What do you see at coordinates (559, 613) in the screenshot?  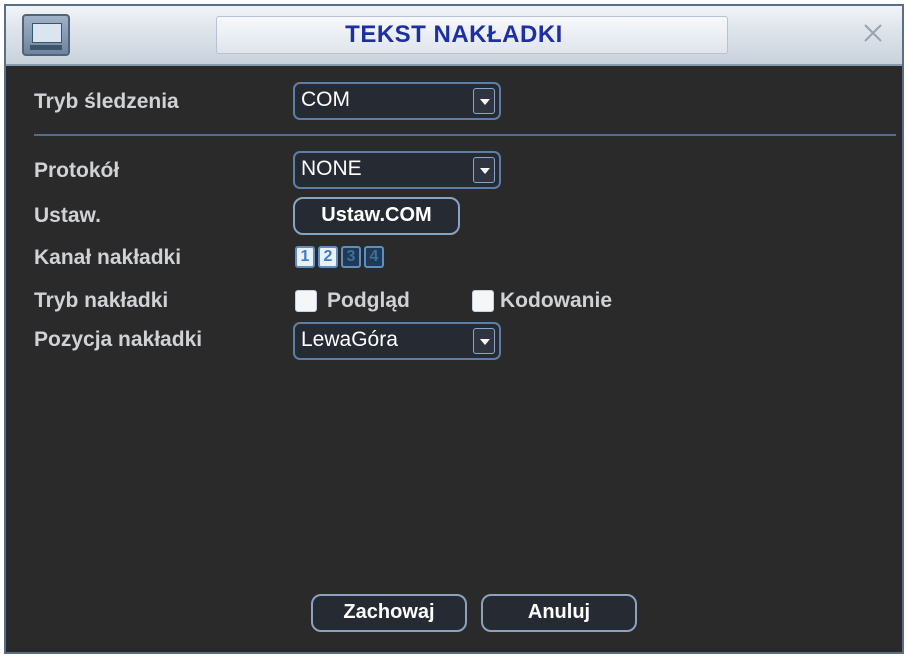 I see `cancel-button: Anuluj` at bounding box center [559, 613].